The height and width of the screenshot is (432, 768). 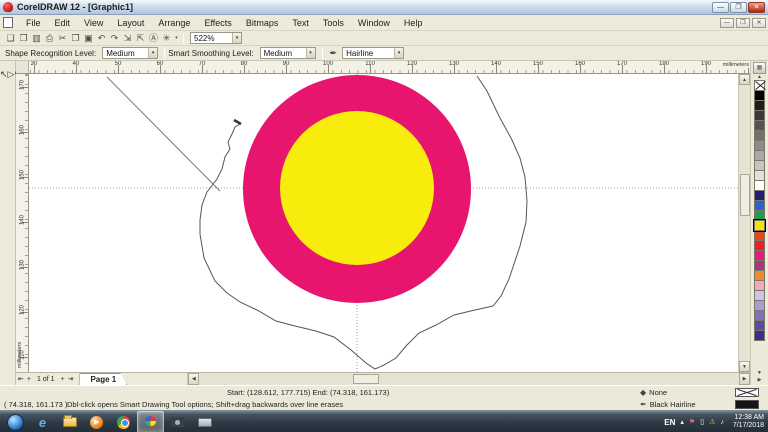 What do you see at coordinates (287, 53) in the screenshot?
I see `smart-smoothing-combo: Medium ▾` at bounding box center [287, 53].